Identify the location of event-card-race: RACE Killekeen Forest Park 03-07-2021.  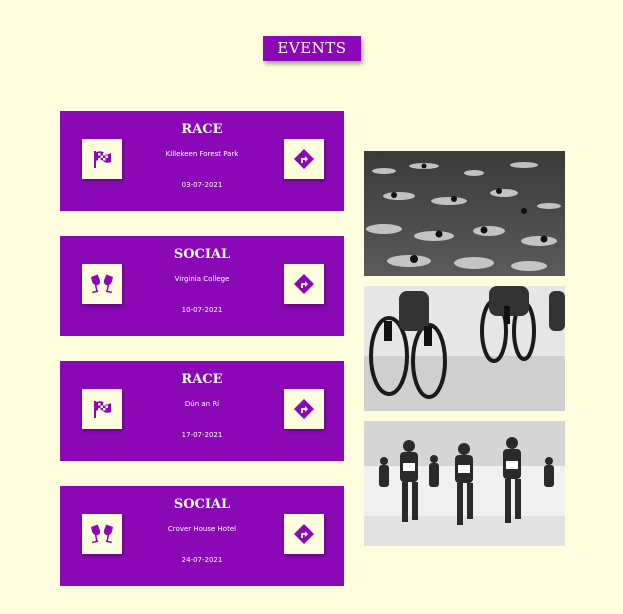
(202, 161).